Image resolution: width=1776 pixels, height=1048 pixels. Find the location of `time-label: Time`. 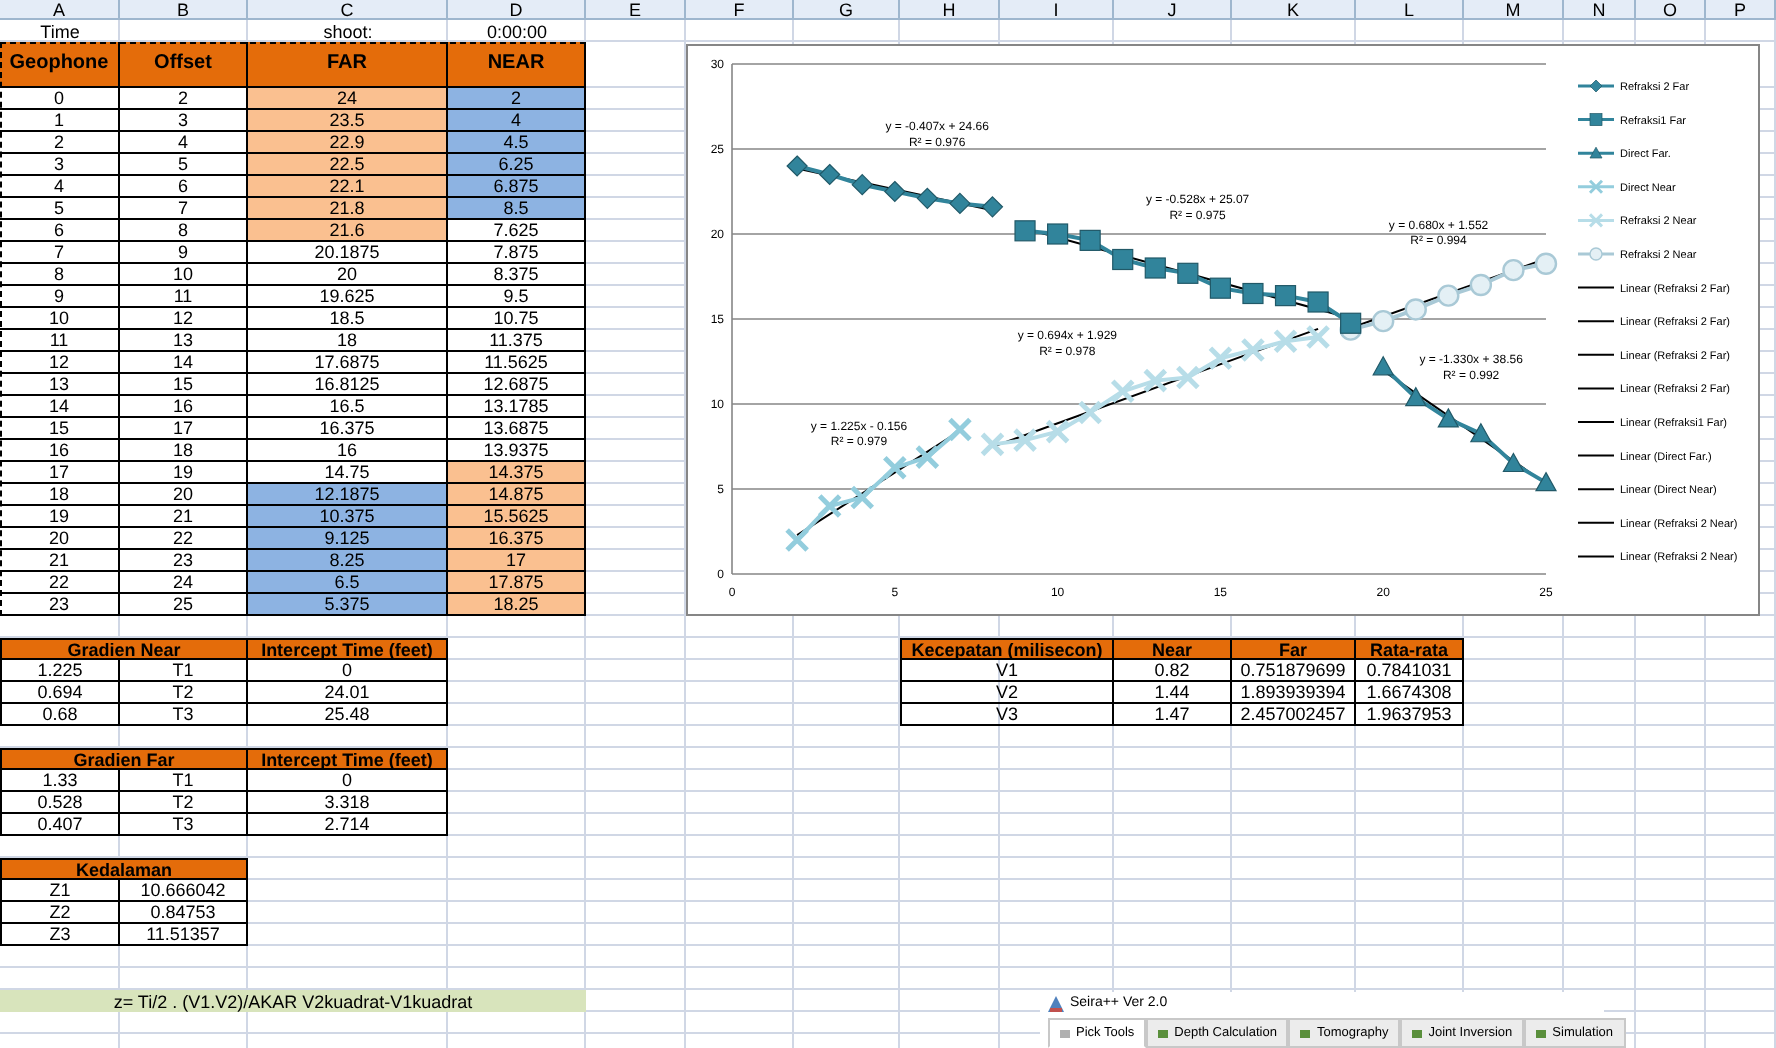

time-label: Time is located at coordinates (60, 31).